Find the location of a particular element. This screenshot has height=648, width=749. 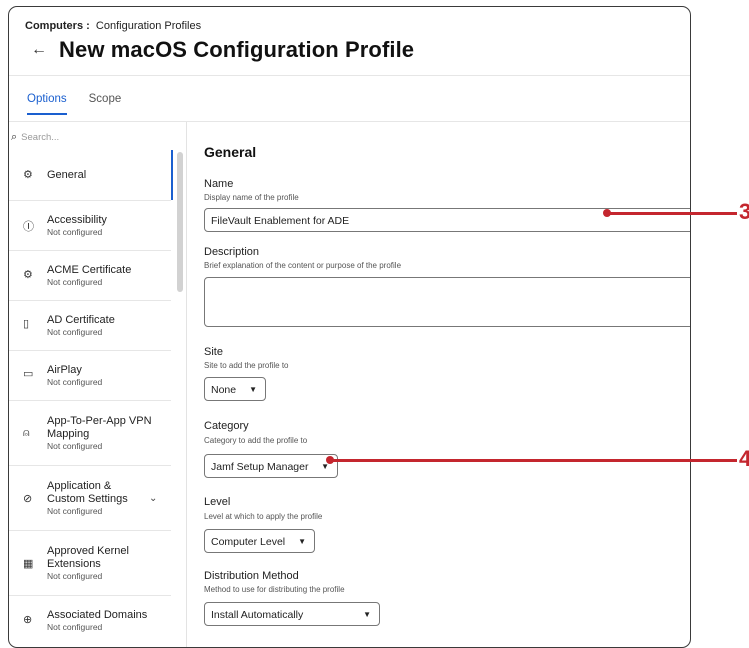

sidebar-item-label: Application & Custom Settings is located at coordinates (87, 492).